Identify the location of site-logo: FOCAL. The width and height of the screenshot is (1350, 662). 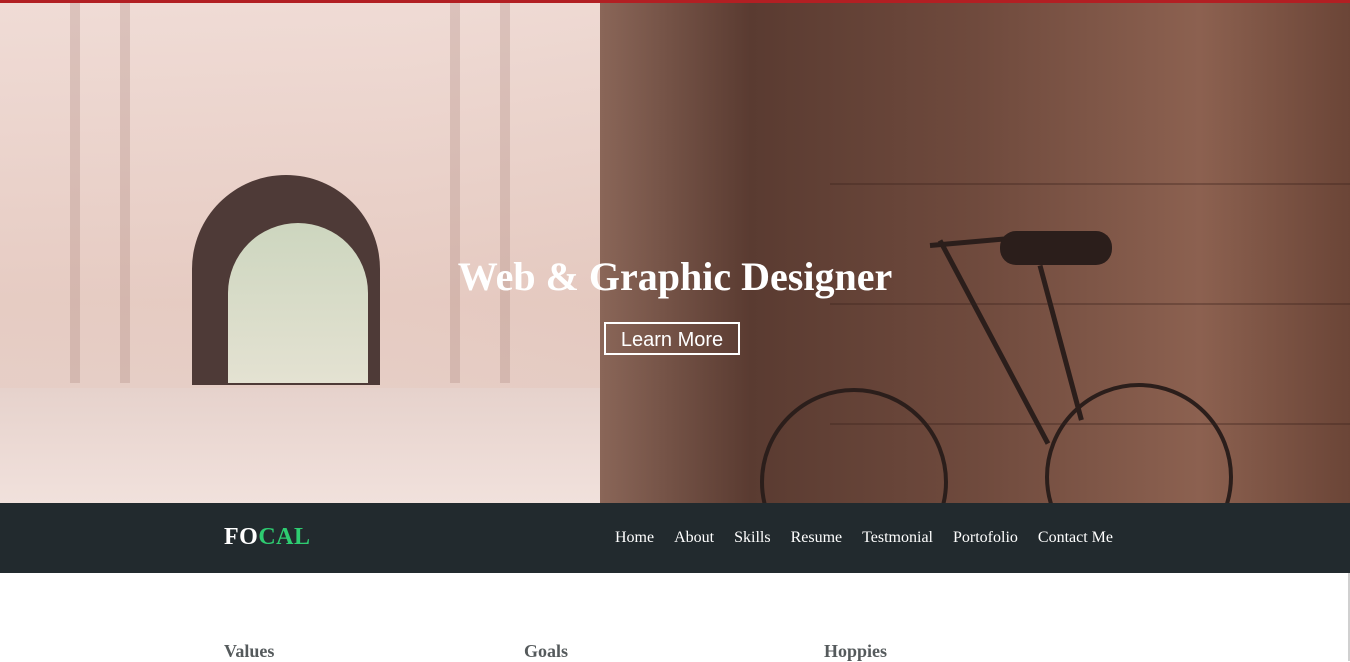
(267, 537).